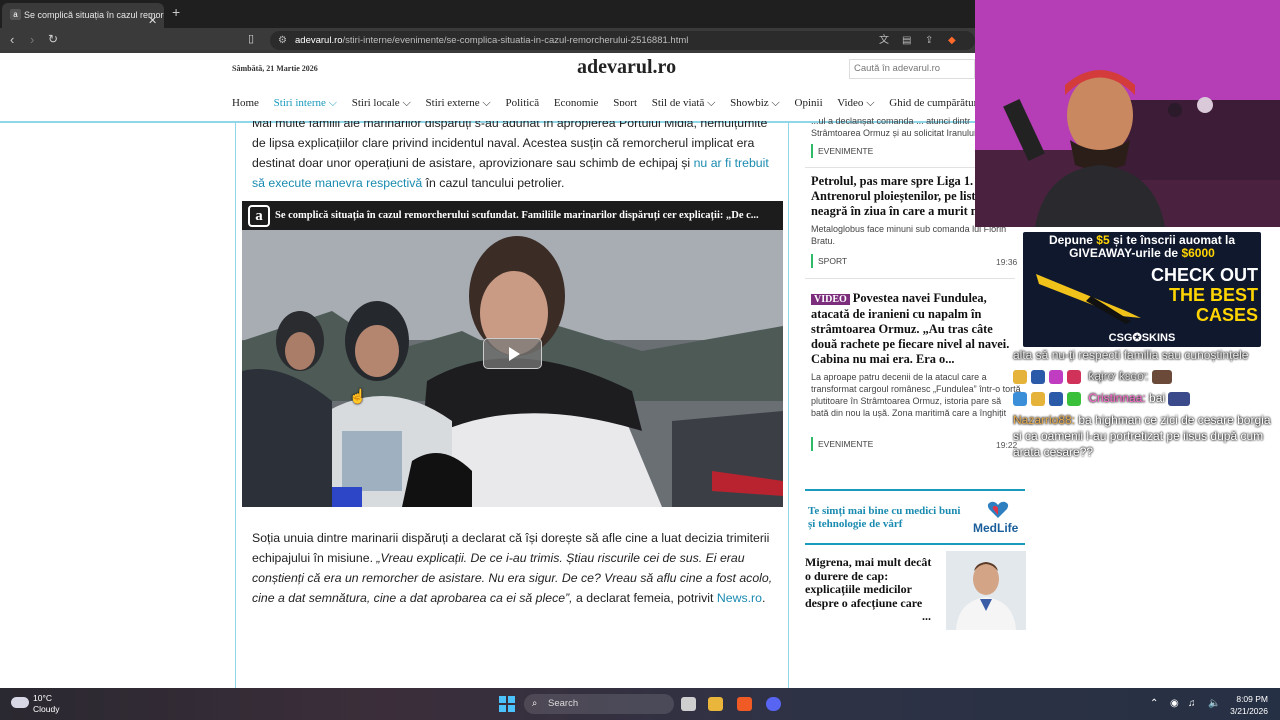 The height and width of the screenshot is (720, 1280). I want to click on play-icon, so click(514, 354).